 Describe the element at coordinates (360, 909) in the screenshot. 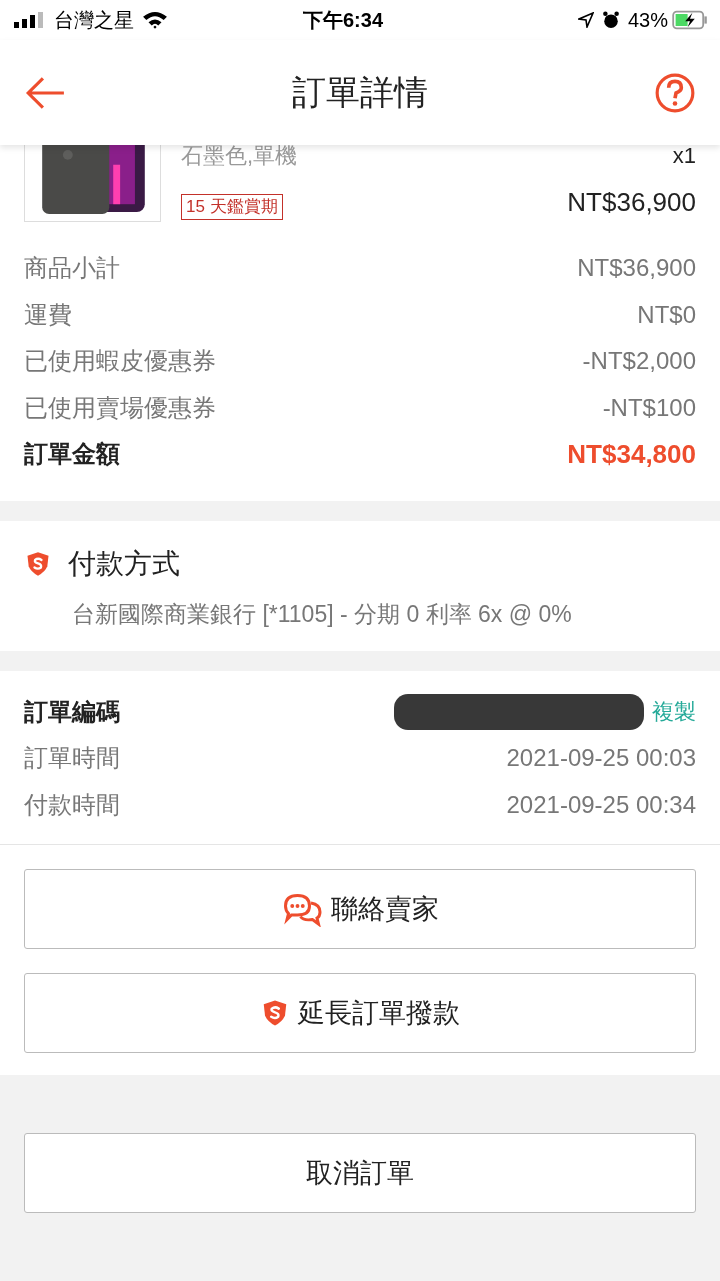

I see `action-button: 聯絡賣家` at that location.